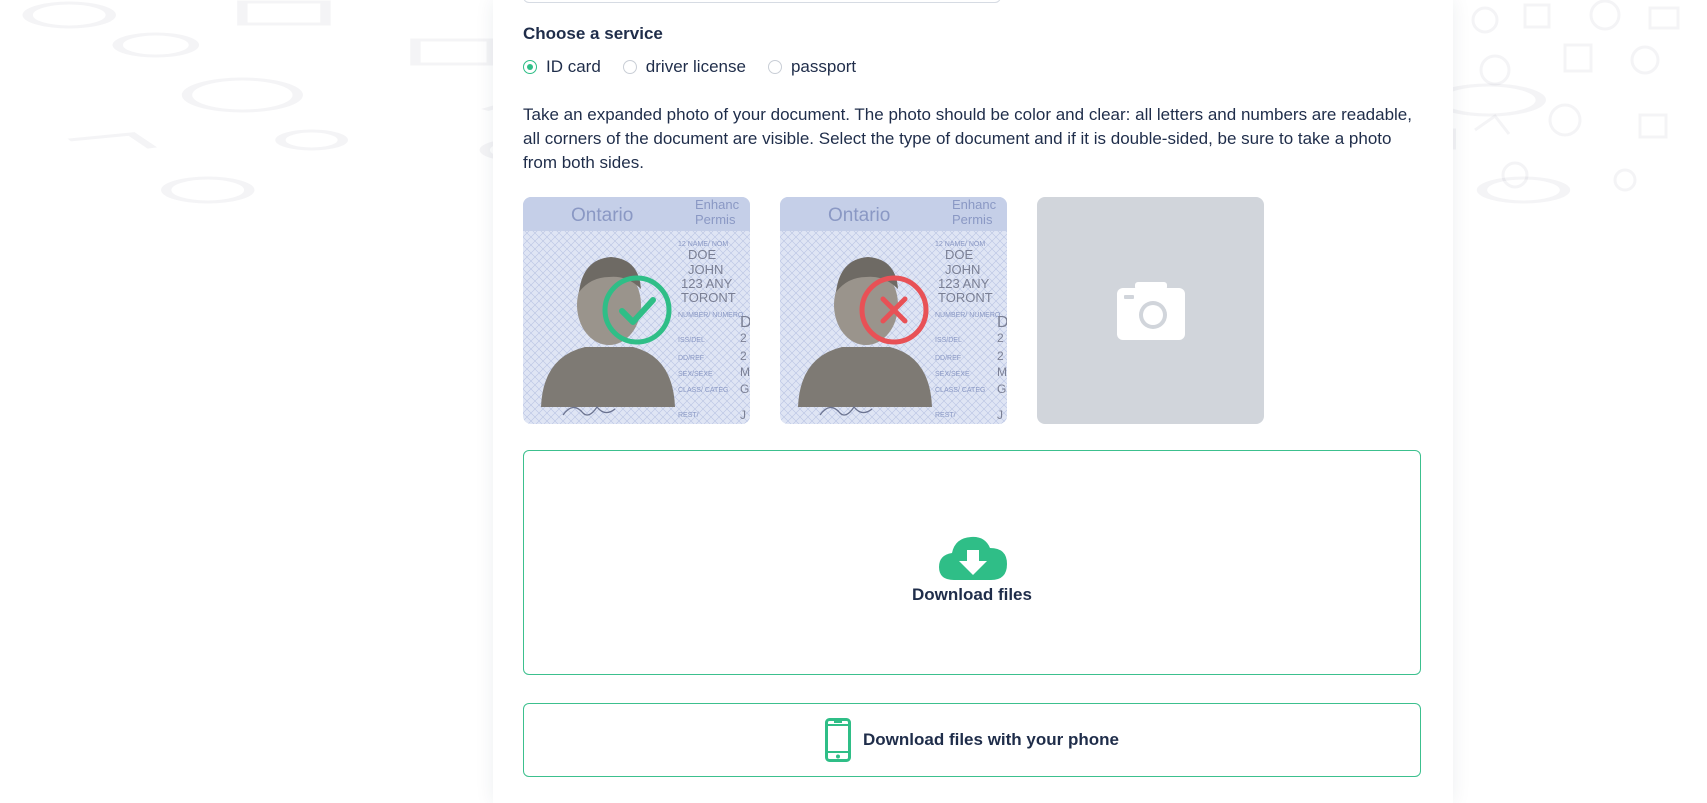 Image resolution: width=1707 pixels, height=803 pixels. I want to click on background-pattern-right, so click(1581, 115).